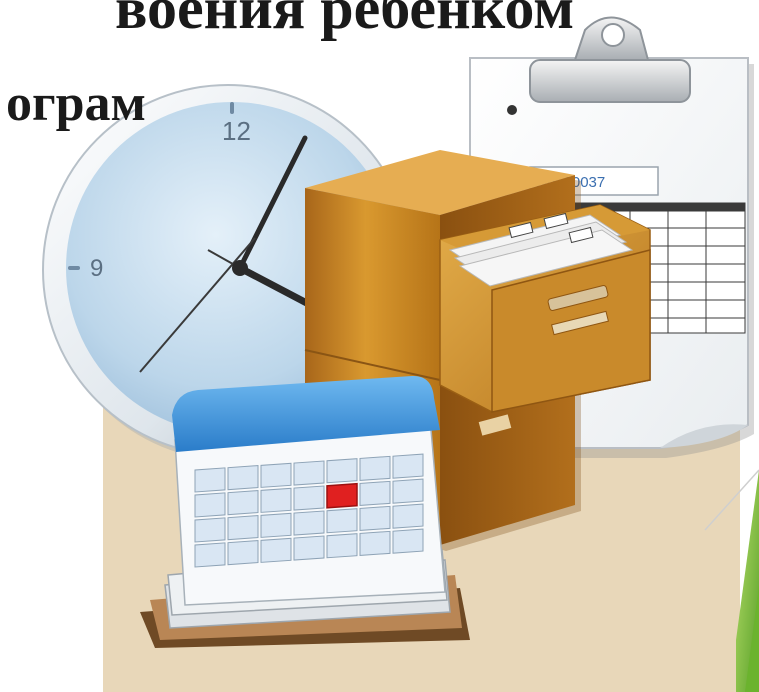  Describe the element at coordinates (76, 103) in the screenshot. I see `slide-title-line-2: ограм` at that location.